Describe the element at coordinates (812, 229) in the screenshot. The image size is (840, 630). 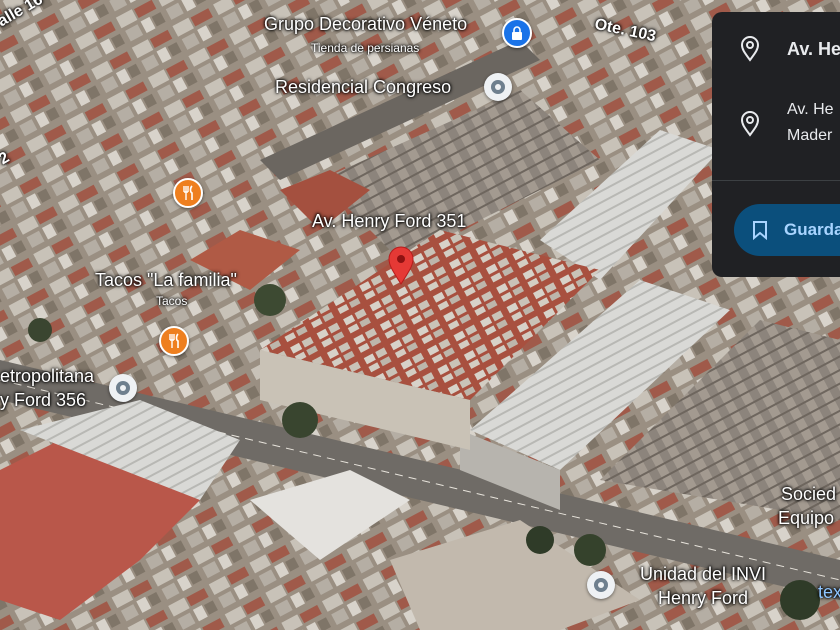
I see `save-button-label: Guarda` at that location.